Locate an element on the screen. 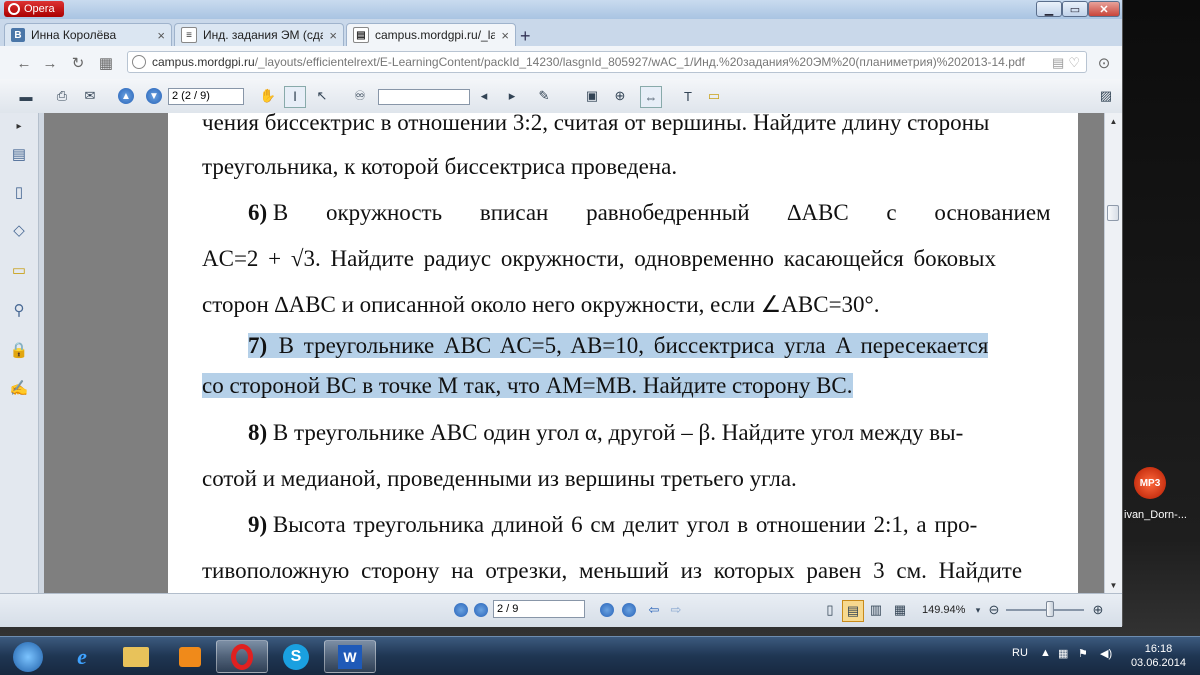 The height and width of the screenshot is (675, 1200). zoom-level: 149.94% is located at coordinates (943, 610).